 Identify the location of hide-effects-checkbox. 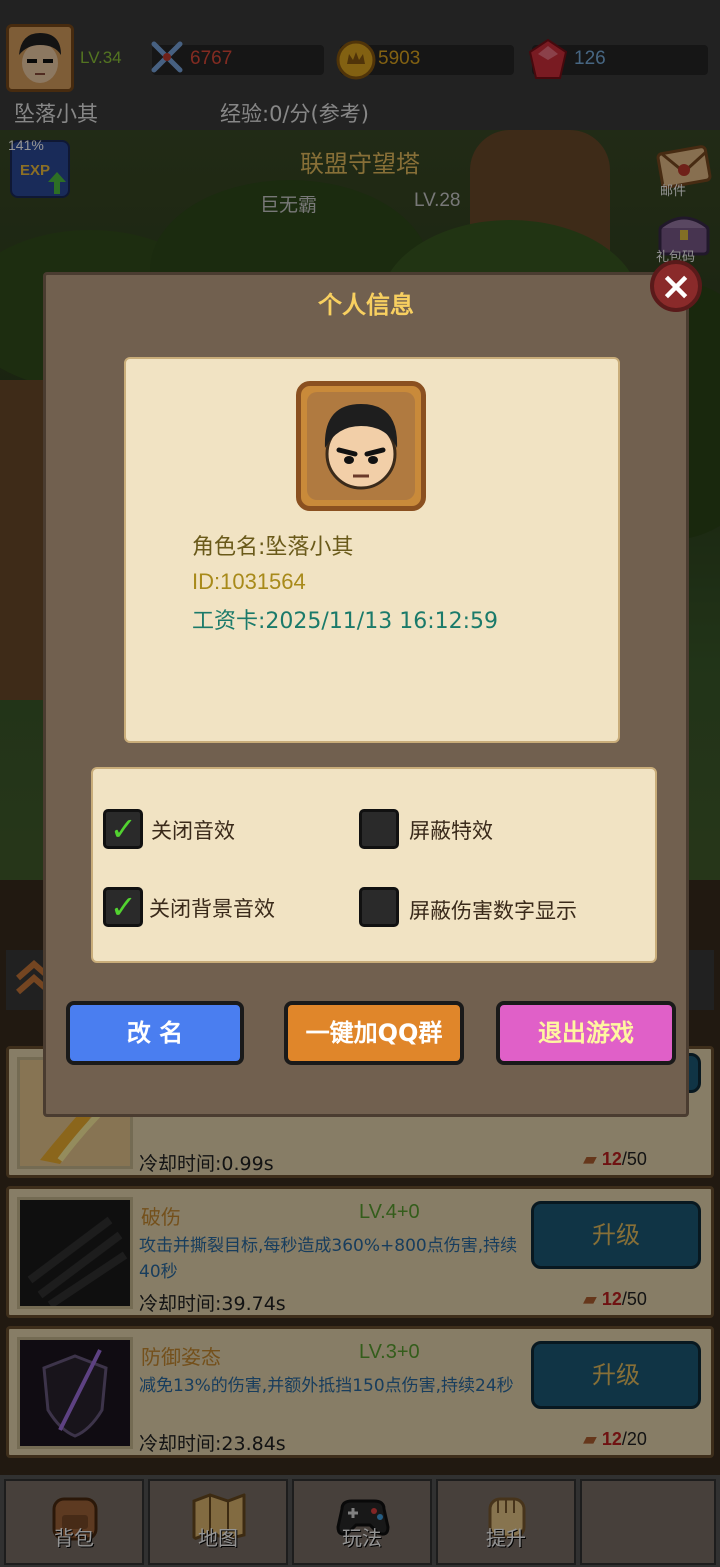
(379, 829).